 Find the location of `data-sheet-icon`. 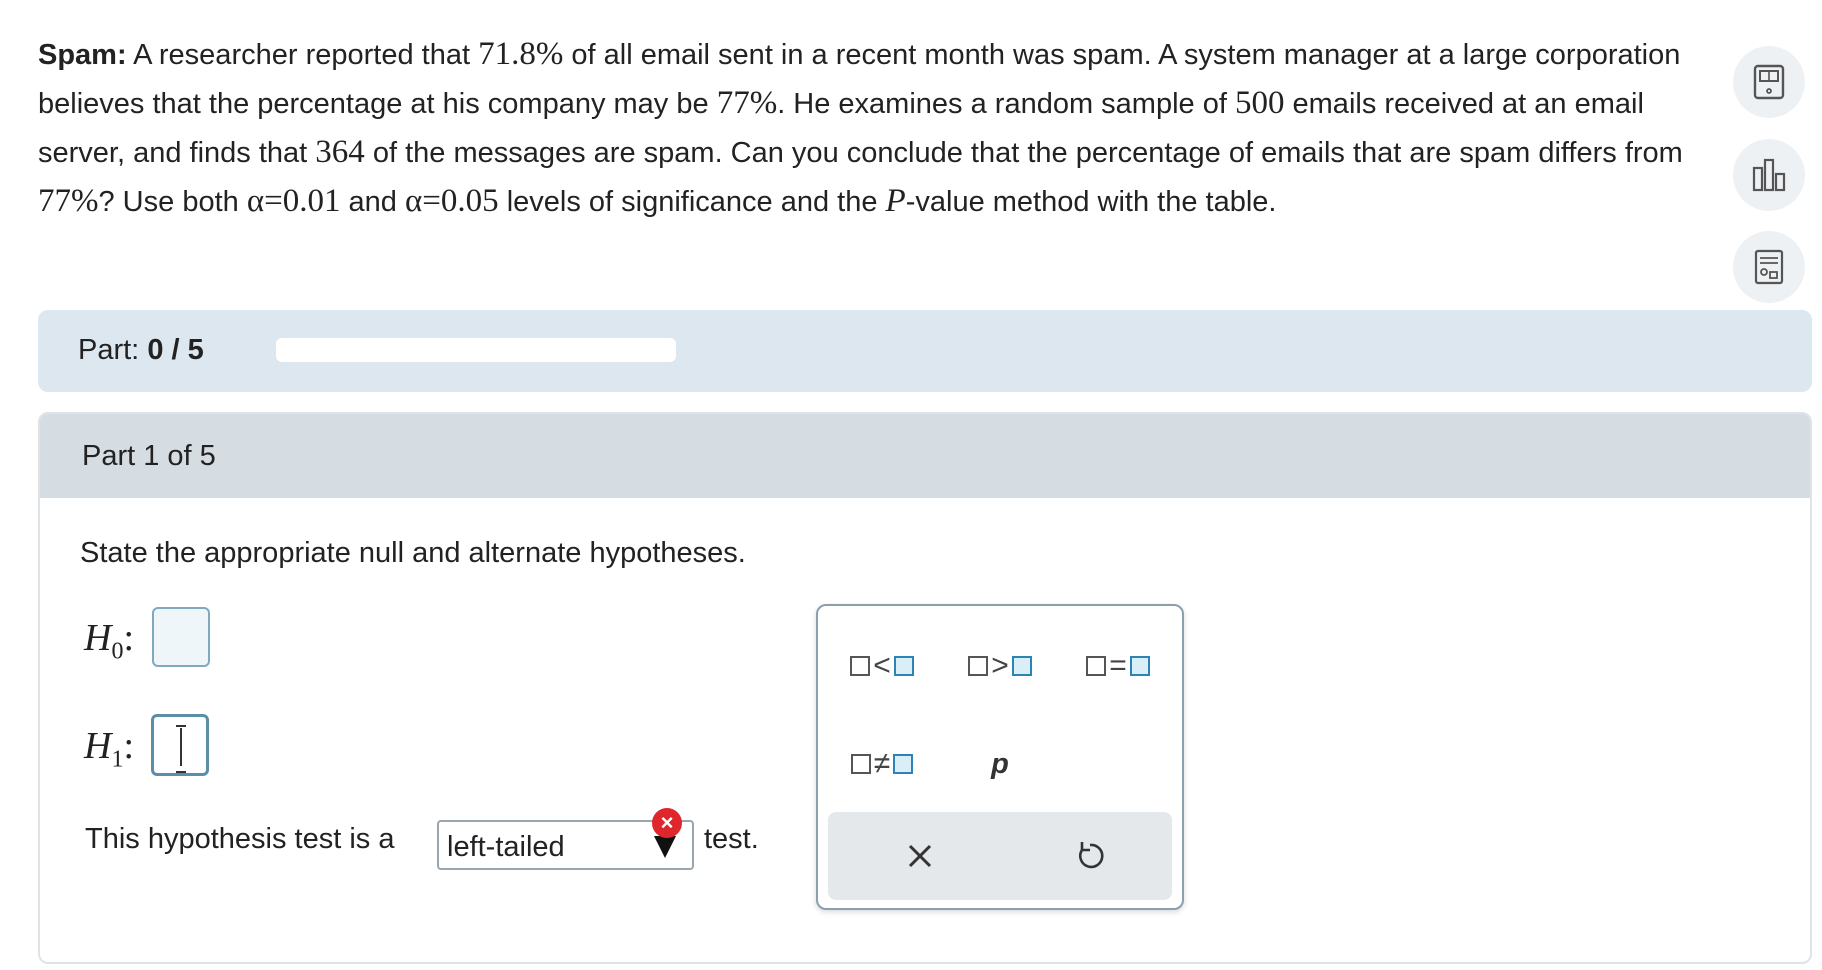

data-sheet-icon is located at coordinates (1769, 267).